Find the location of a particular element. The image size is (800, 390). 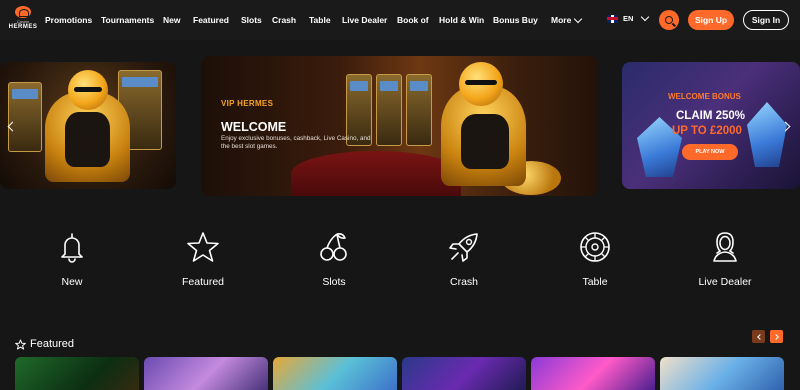

uk-flag-icon is located at coordinates (612, 18).